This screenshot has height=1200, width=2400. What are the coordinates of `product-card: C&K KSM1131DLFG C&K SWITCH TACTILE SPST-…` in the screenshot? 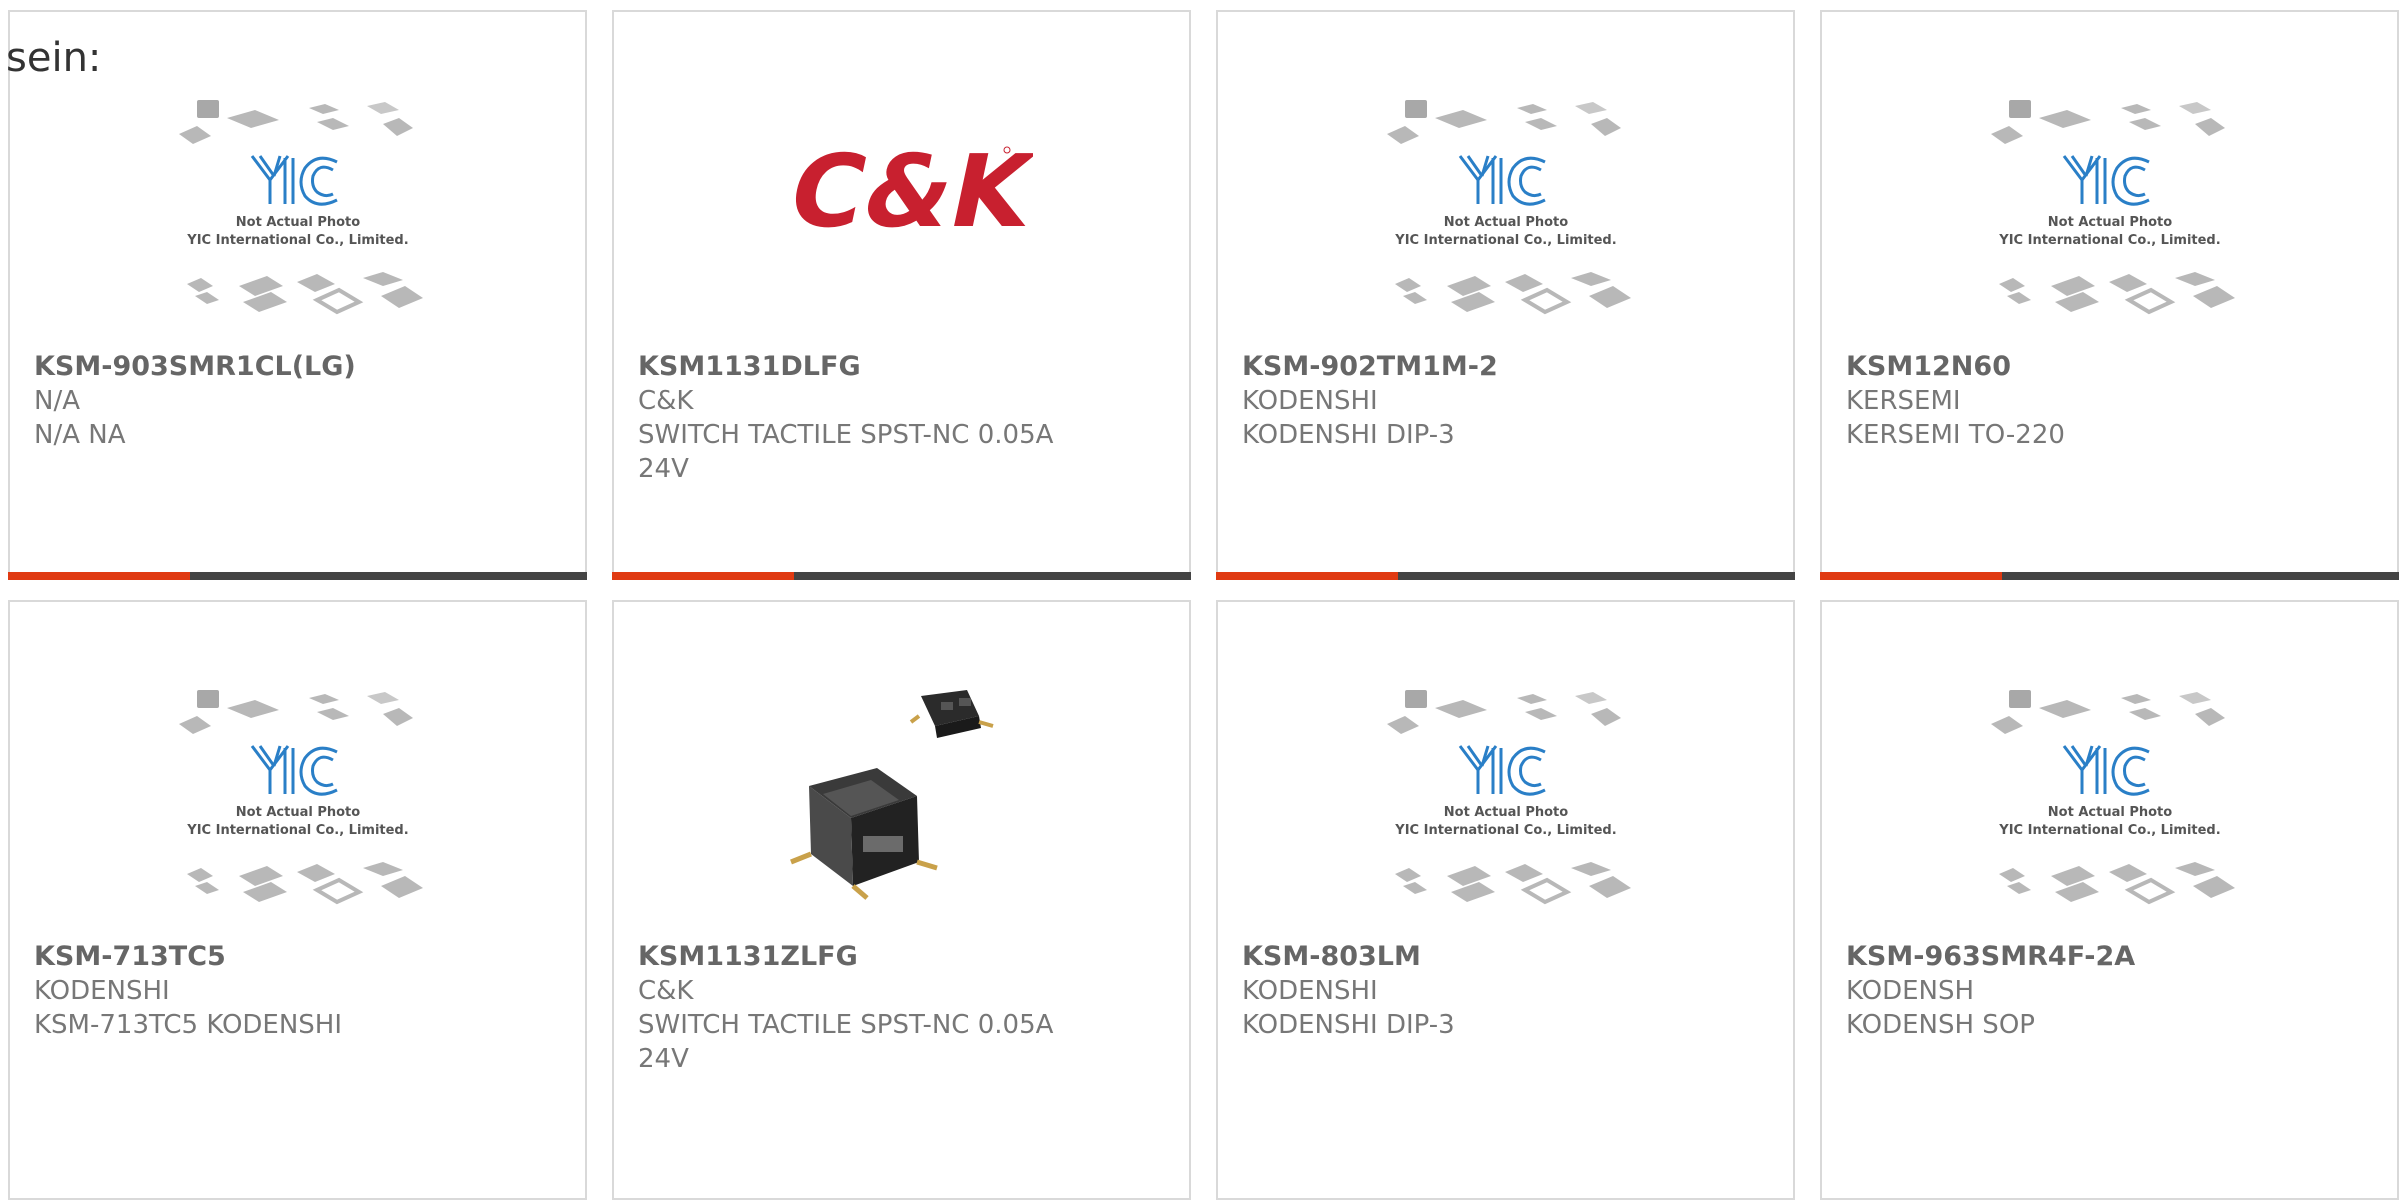 It's located at (901, 295).